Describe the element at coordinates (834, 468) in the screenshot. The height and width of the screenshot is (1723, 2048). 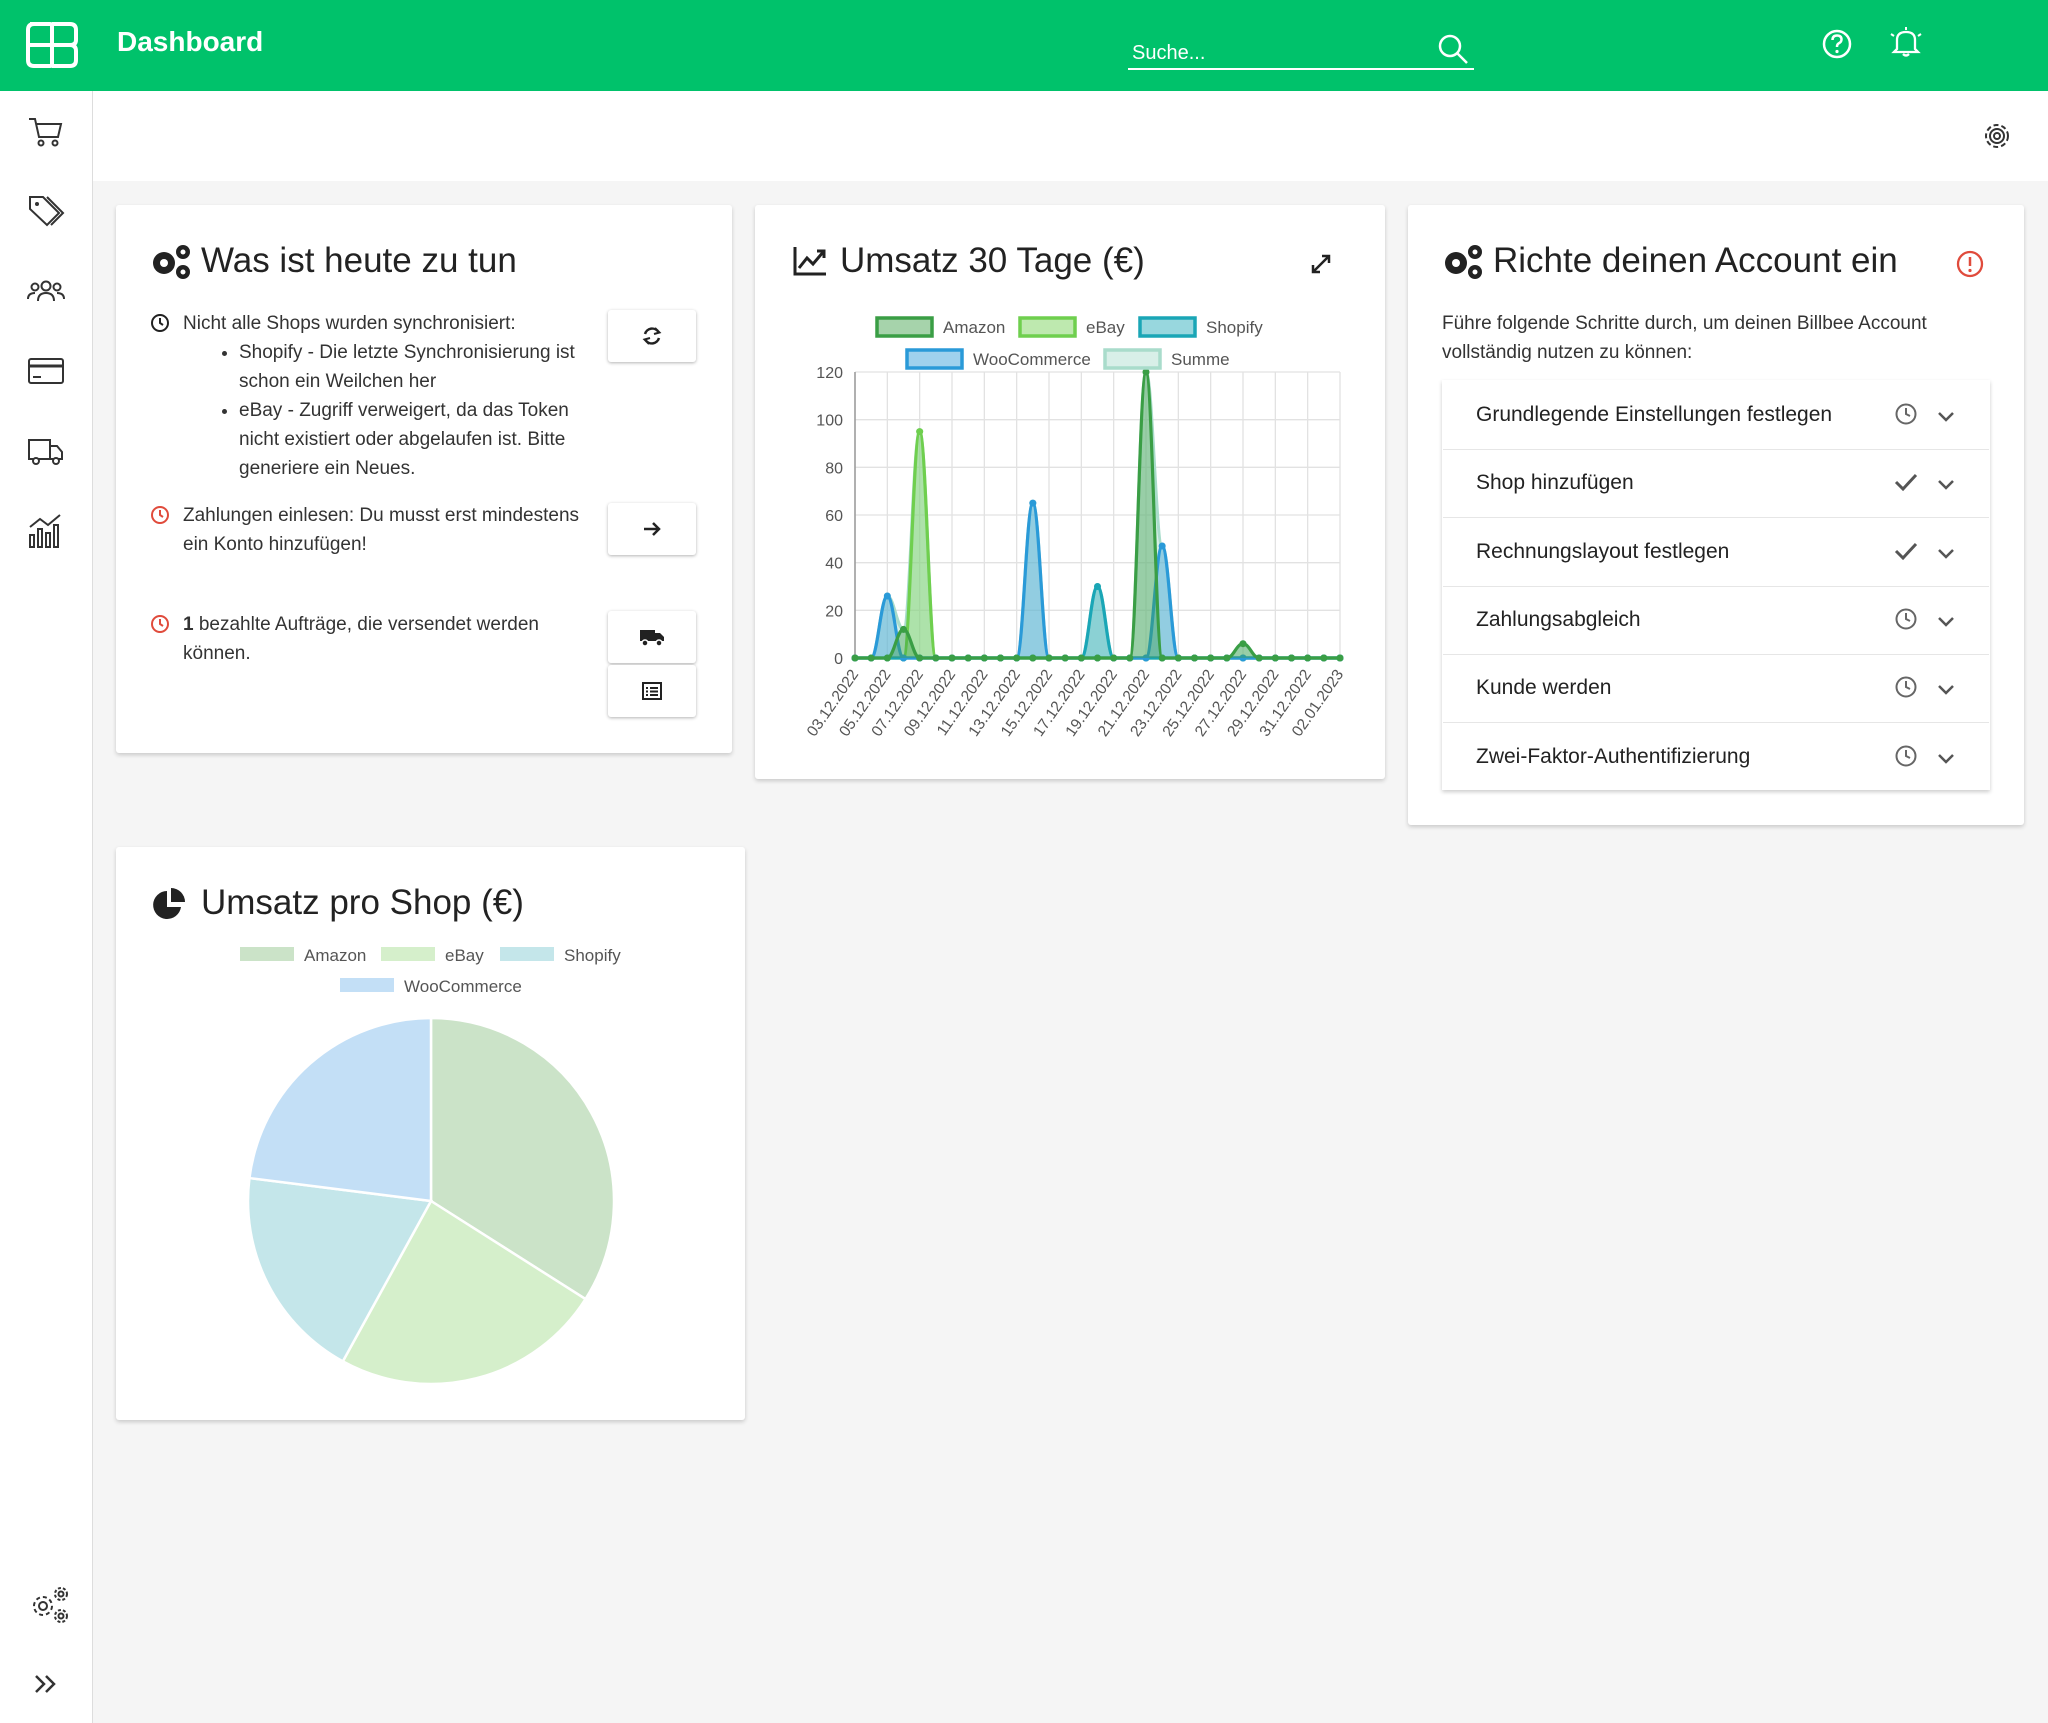
I see `y-tick-label: 80` at that location.